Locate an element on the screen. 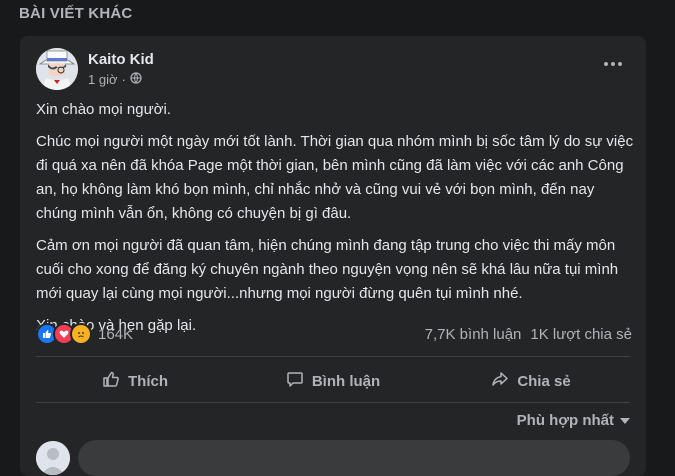  reaction-count: 164K is located at coordinates (115, 334).